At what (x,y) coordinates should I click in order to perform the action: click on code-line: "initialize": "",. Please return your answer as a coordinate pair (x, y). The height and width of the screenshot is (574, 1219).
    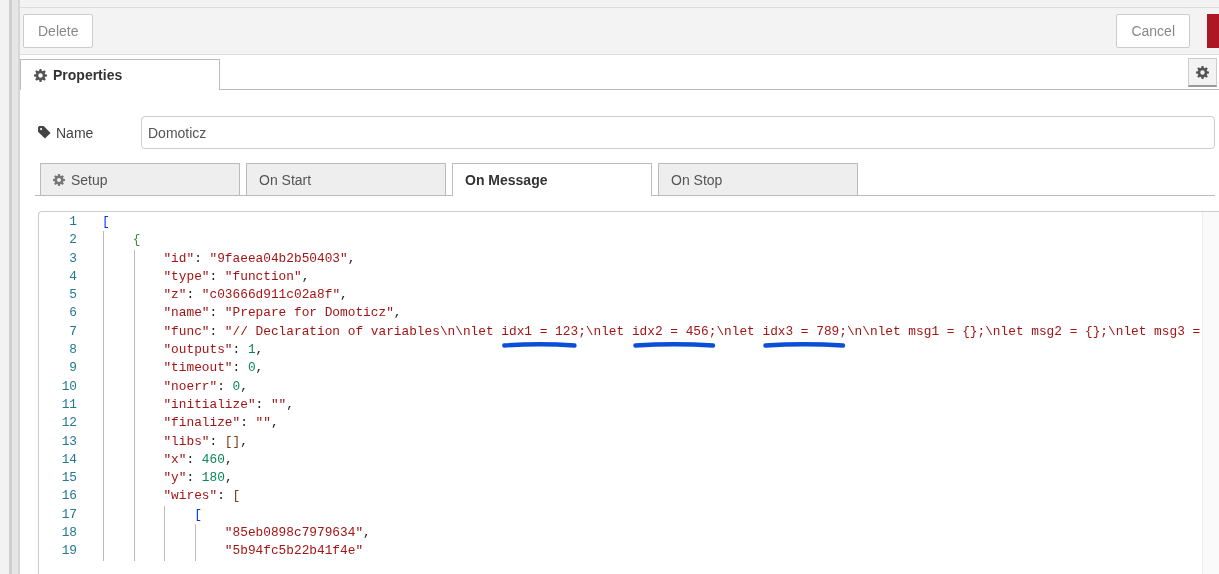
    Looking at the image, I should click on (228, 404).